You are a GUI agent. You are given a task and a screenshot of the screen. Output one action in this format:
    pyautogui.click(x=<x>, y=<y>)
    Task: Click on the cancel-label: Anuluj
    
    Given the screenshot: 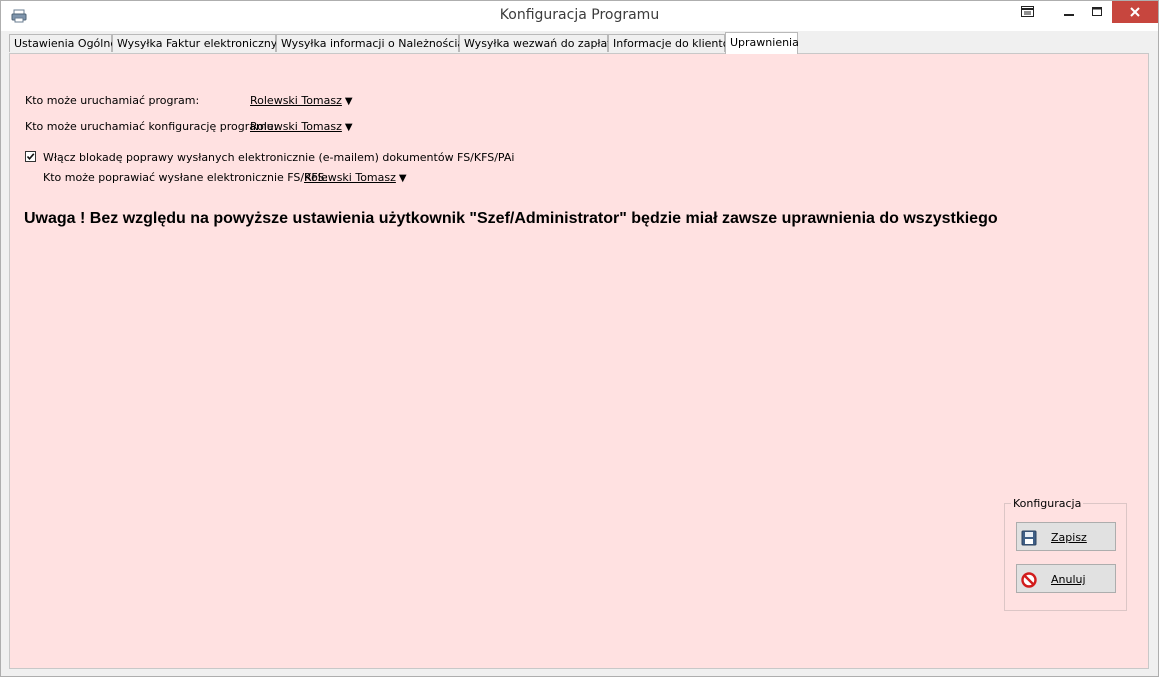 What is the action you would take?
    pyautogui.click(x=1068, y=579)
    